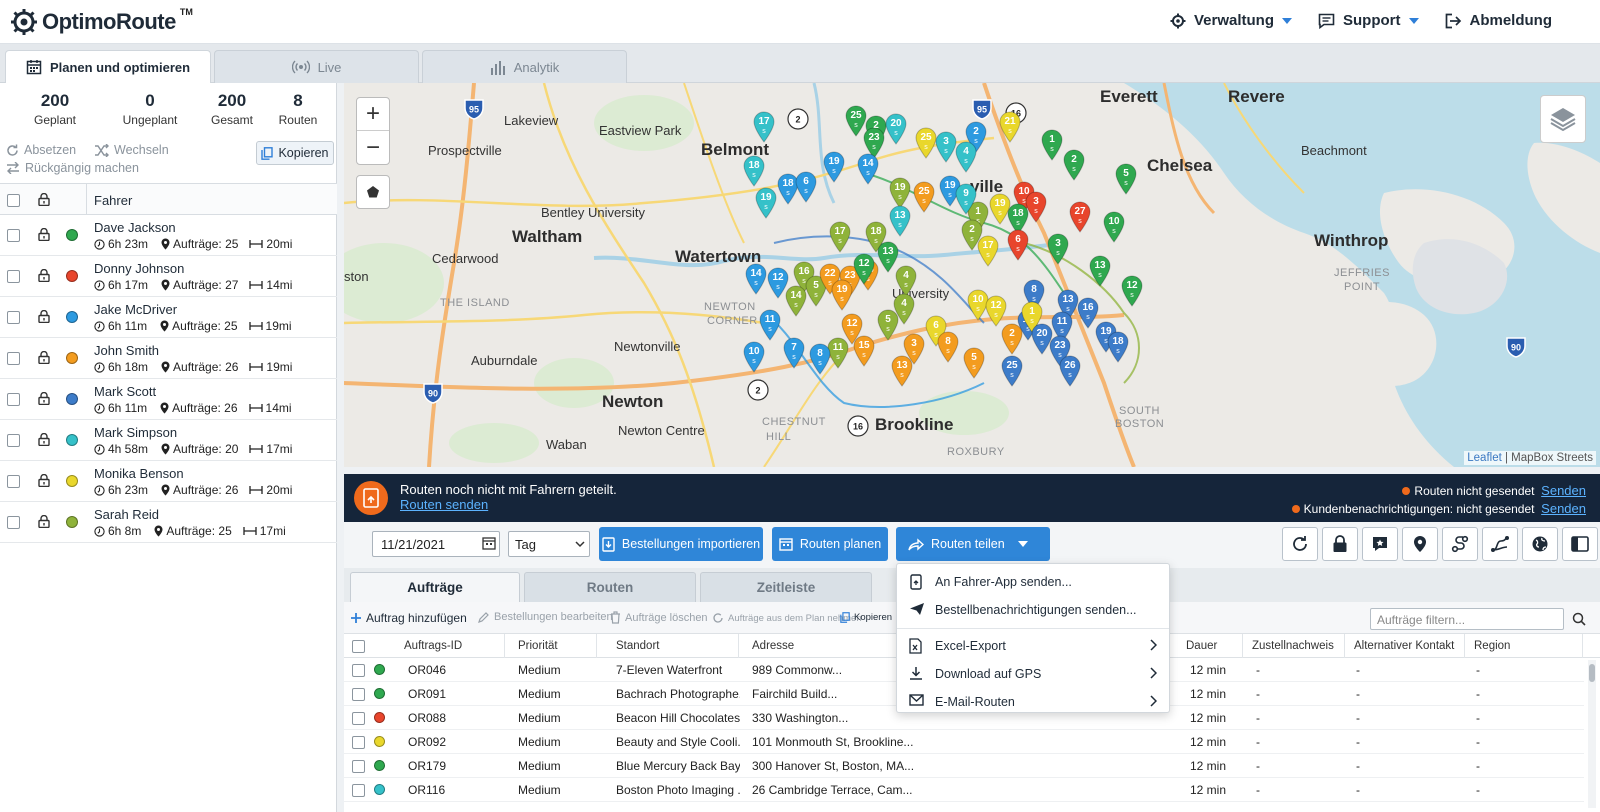  I want to click on stop-marker: 5s, so click(1126, 179).